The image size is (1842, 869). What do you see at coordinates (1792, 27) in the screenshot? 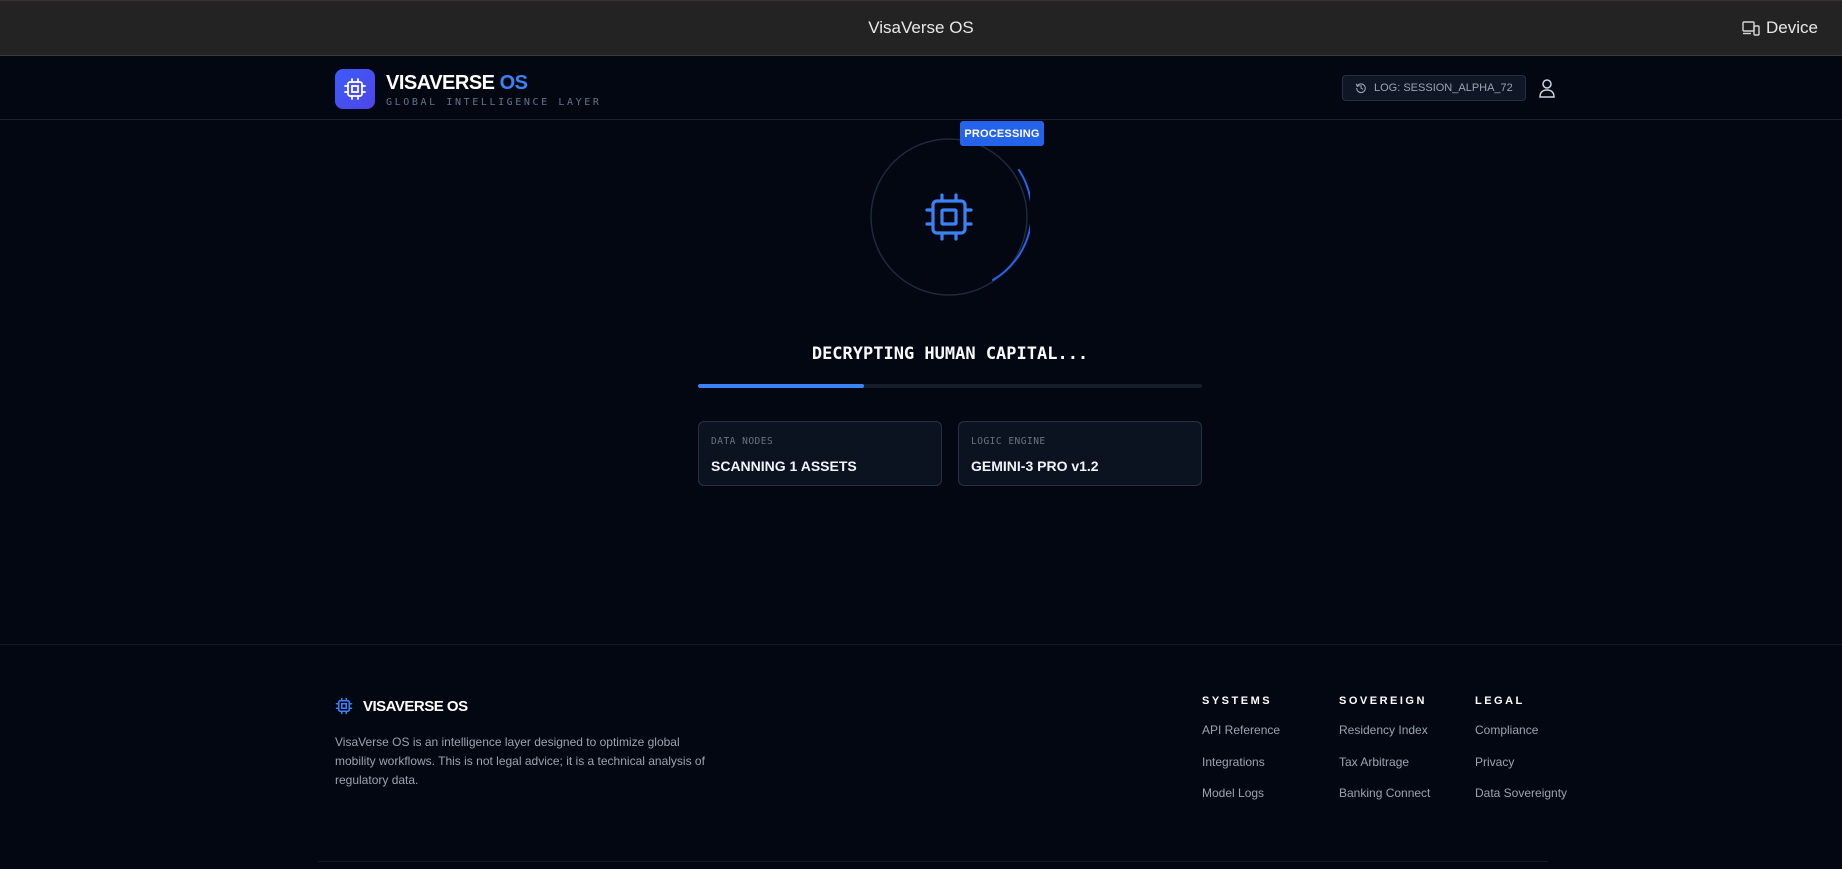
I see `device-label: Device` at bounding box center [1792, 27].